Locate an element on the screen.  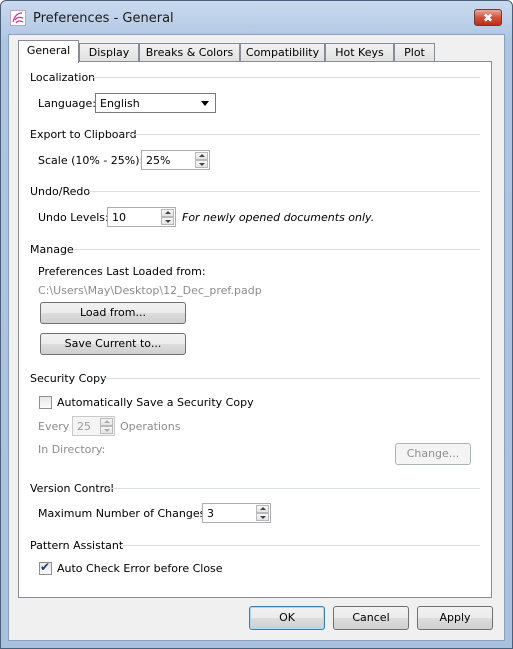
app-flower-icon is located at coordinates (18, 18).